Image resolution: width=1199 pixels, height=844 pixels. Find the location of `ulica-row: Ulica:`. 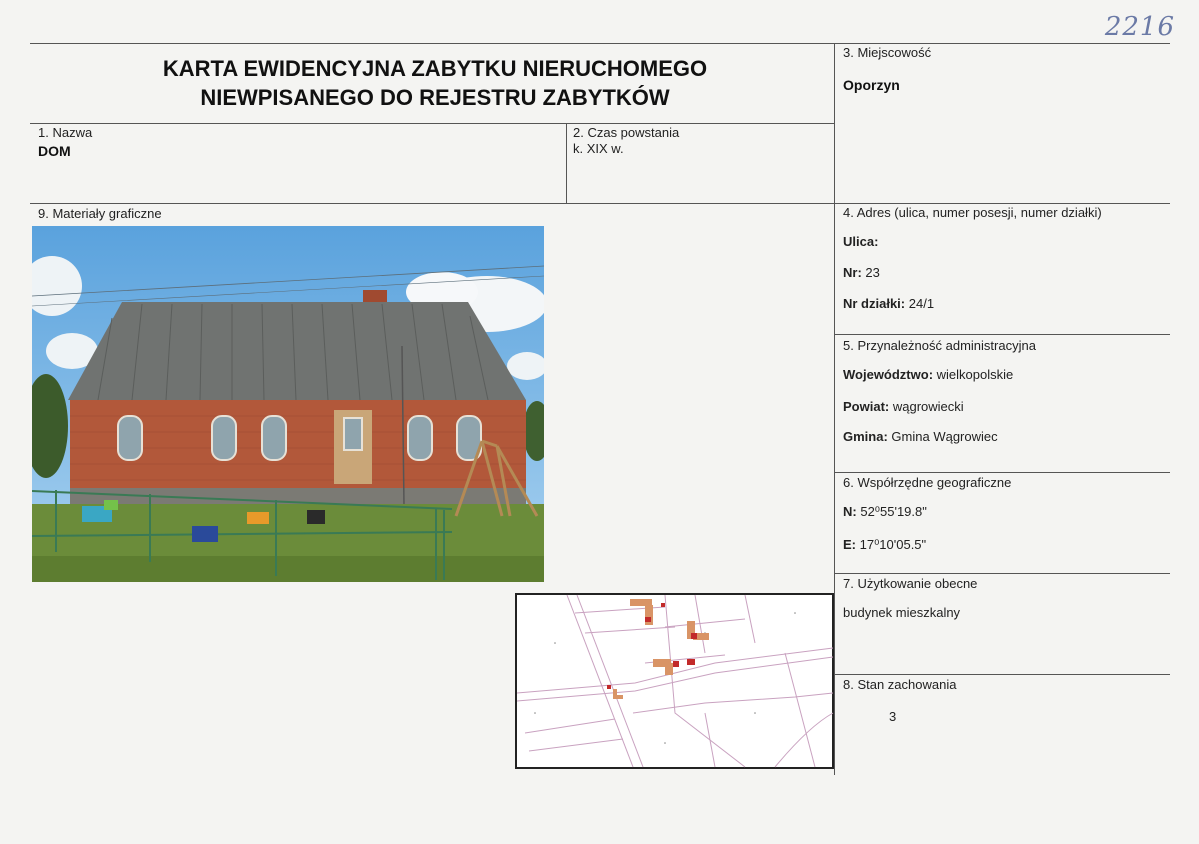

ulica-row: Ulica: is located at coordinates (860, 241).